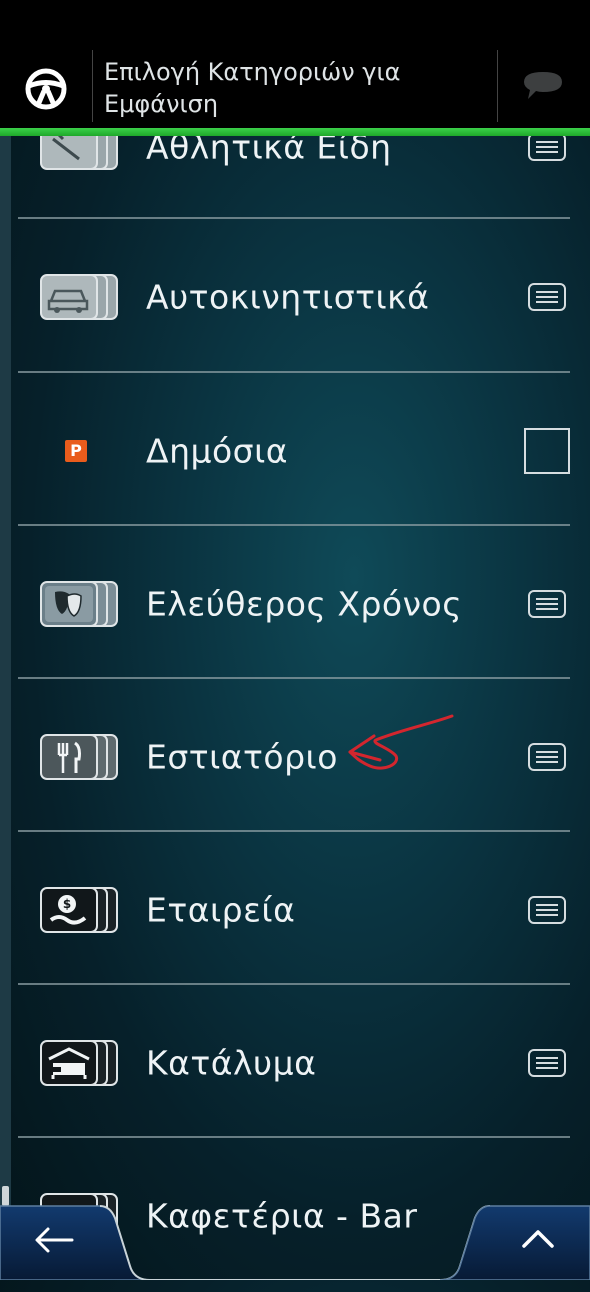  I want to click on category-label: Δημόσια, so click(217, 450).